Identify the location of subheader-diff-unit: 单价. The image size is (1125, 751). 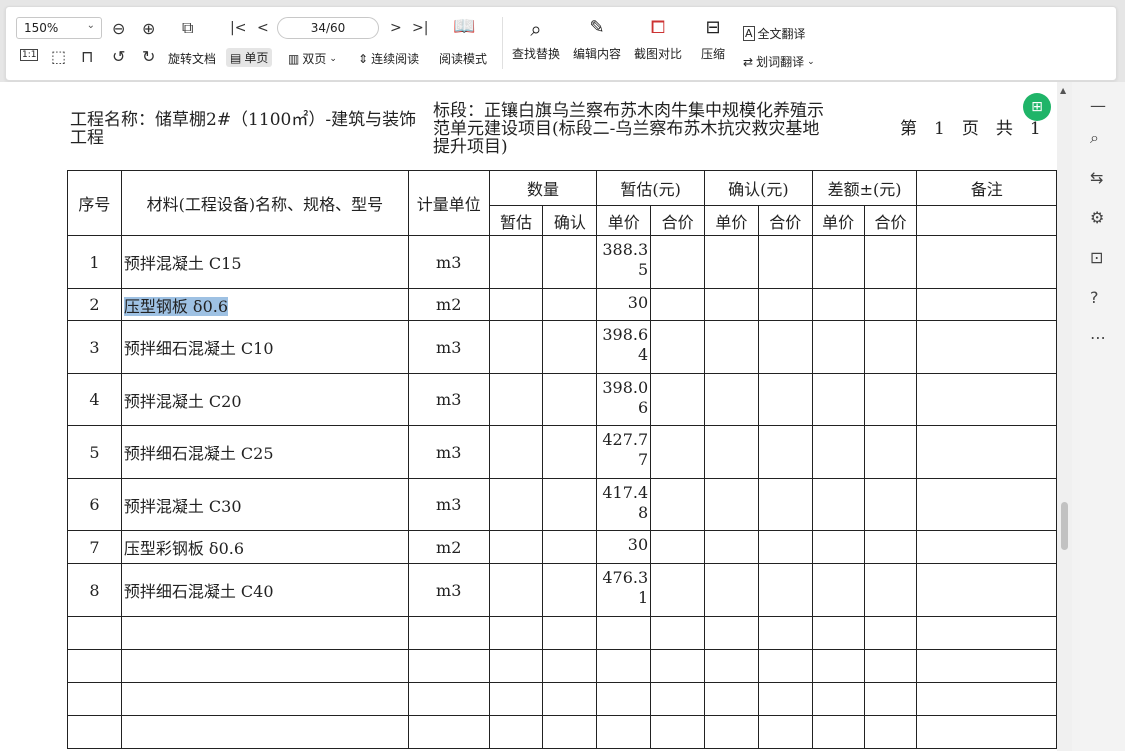
(838, 220).